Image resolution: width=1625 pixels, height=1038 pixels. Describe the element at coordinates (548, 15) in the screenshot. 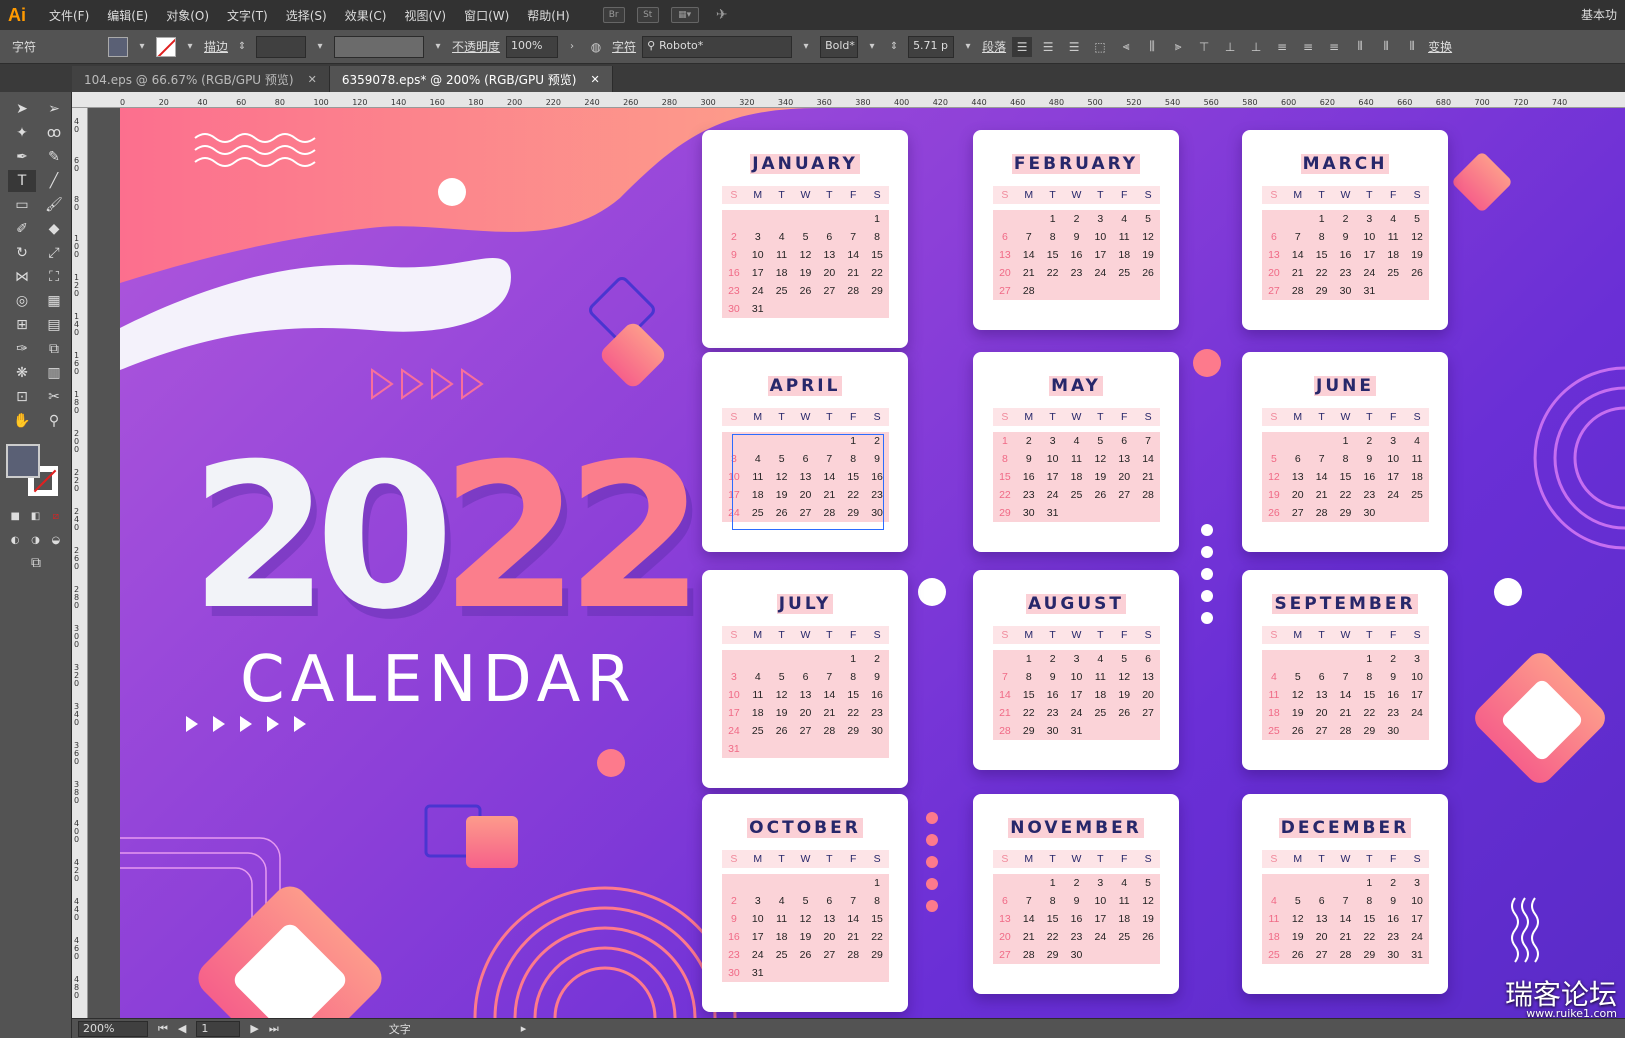

I see `menu-help: 帮助(H)` at that location.